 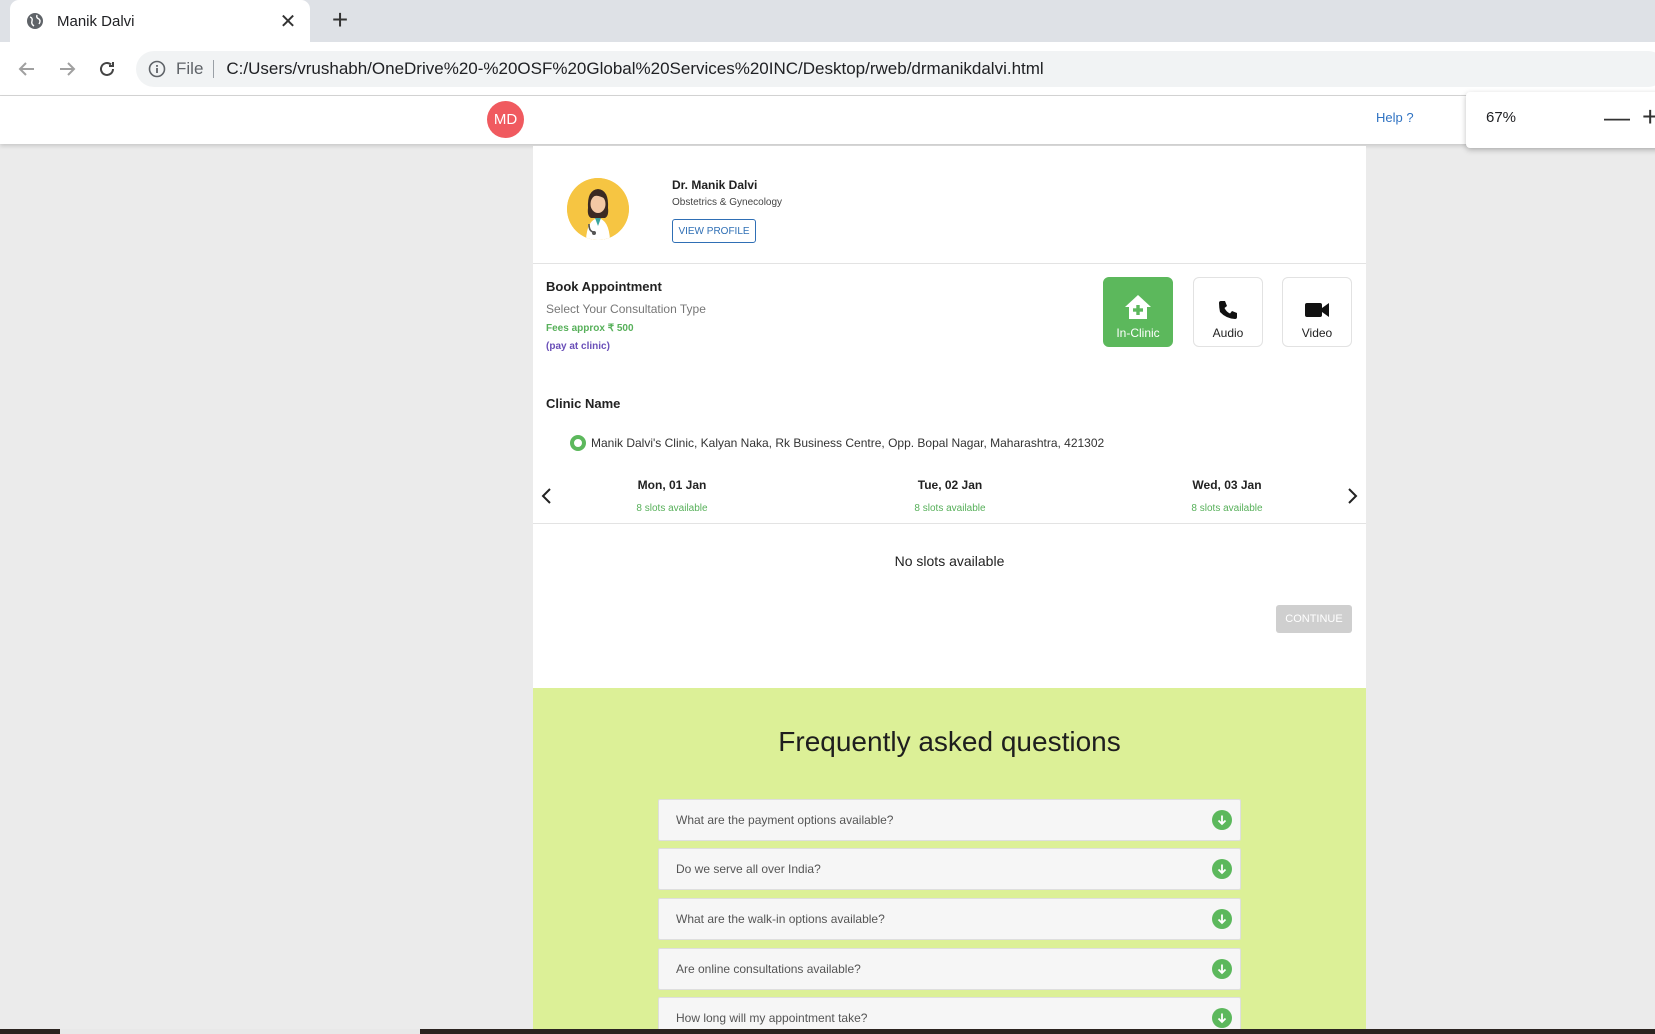 What do you see at coordinates (949, 919) in the screenshot?
I see `faq-item: What are the walk-in options available?` at bounding box center [949, 919].